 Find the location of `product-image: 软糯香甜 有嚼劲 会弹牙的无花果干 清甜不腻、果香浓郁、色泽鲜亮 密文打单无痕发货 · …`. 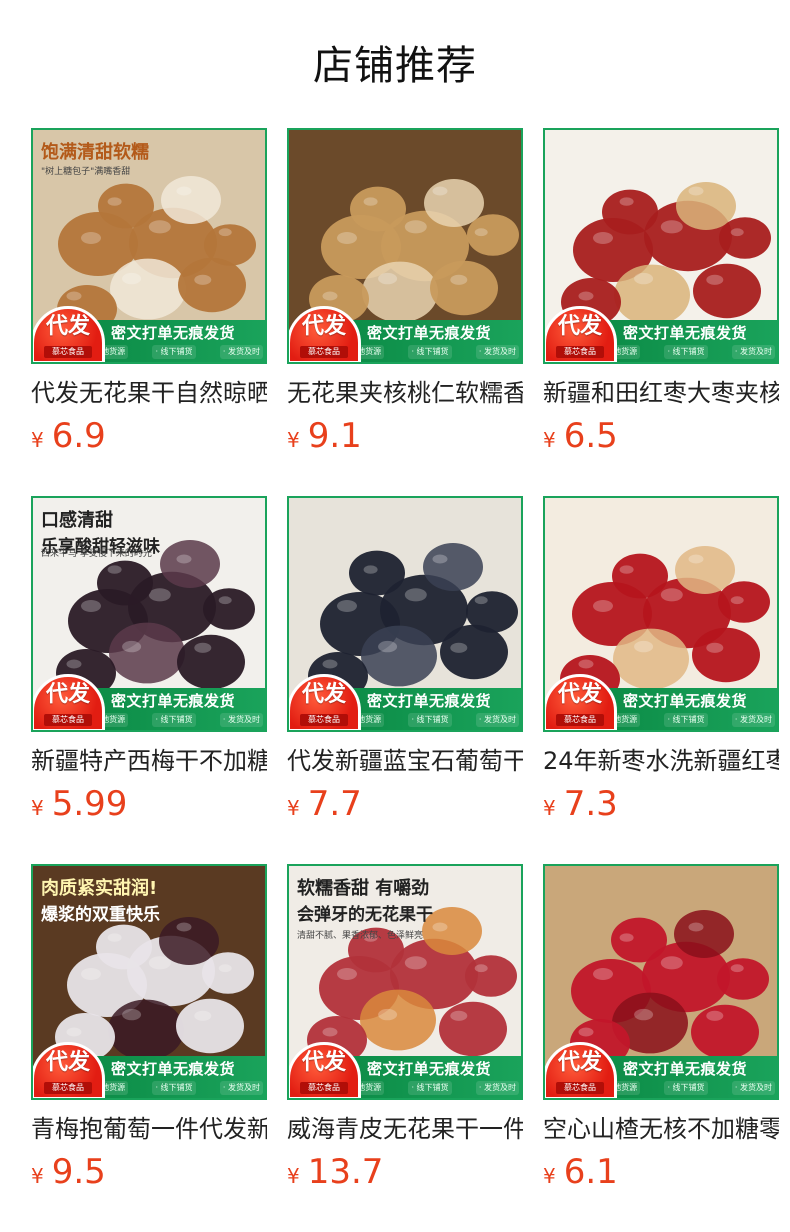

product-image: 软糯香甜 有嚼劲 会弹牙的无花果干 清甜不腻、果香浓郁、色泽鲜亮 密文打单无痕发货 · … is located at coordinates (405, 982).